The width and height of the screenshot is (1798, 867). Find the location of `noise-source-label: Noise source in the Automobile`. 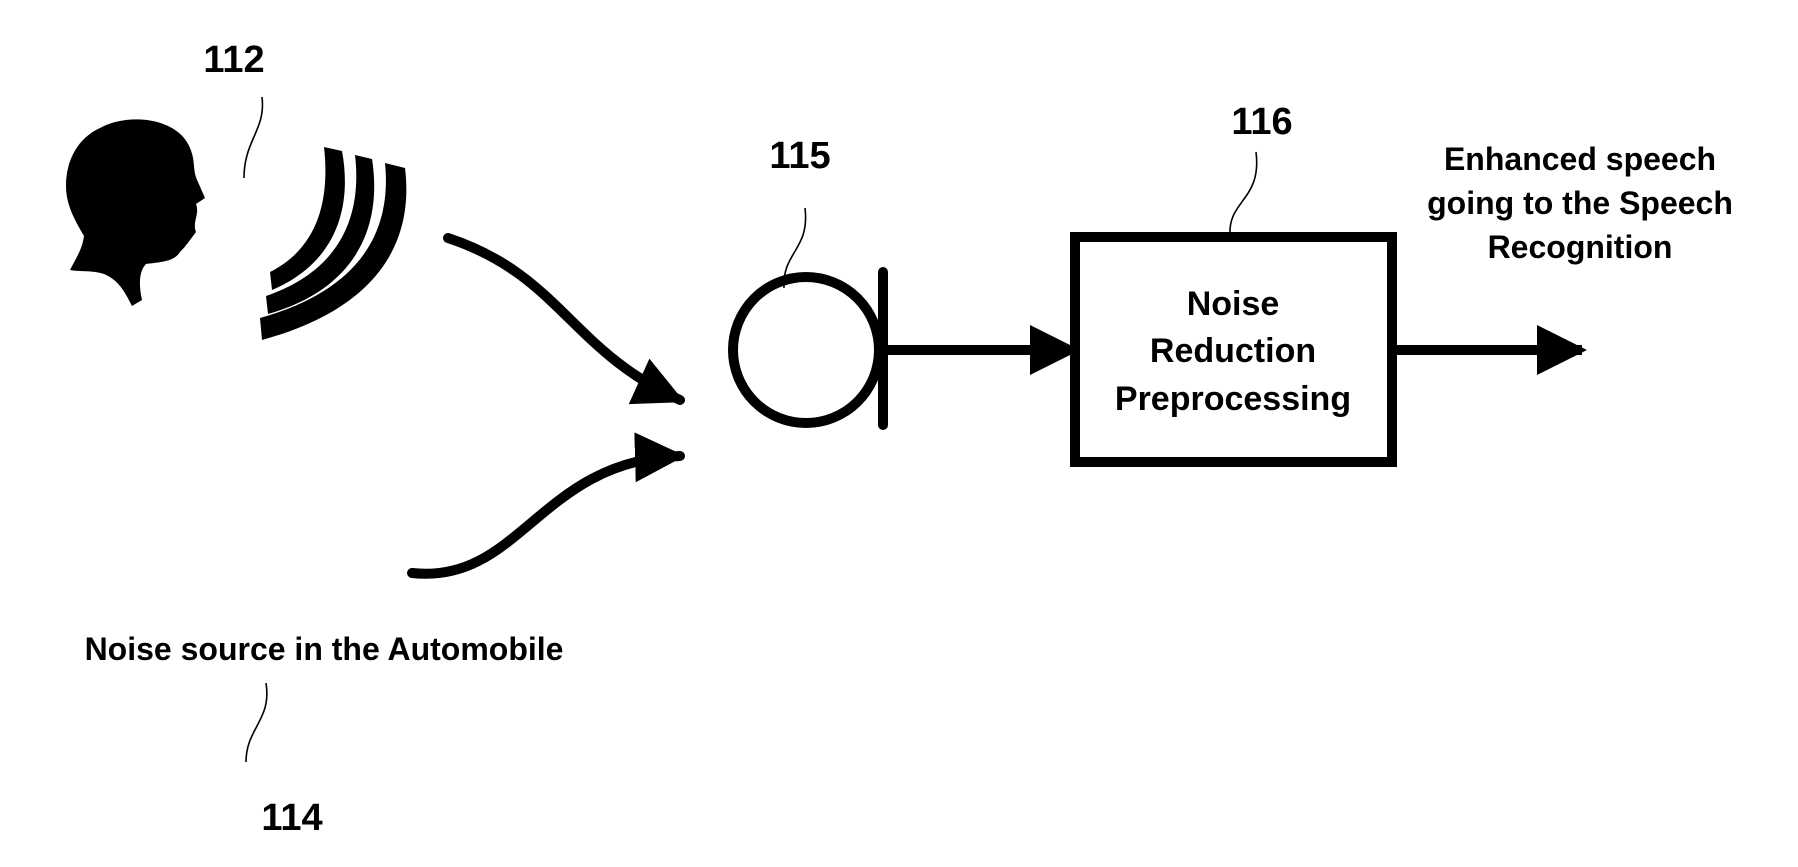

noise-source-label: Noise source in the Automobile is located at coordinates (324, 649).